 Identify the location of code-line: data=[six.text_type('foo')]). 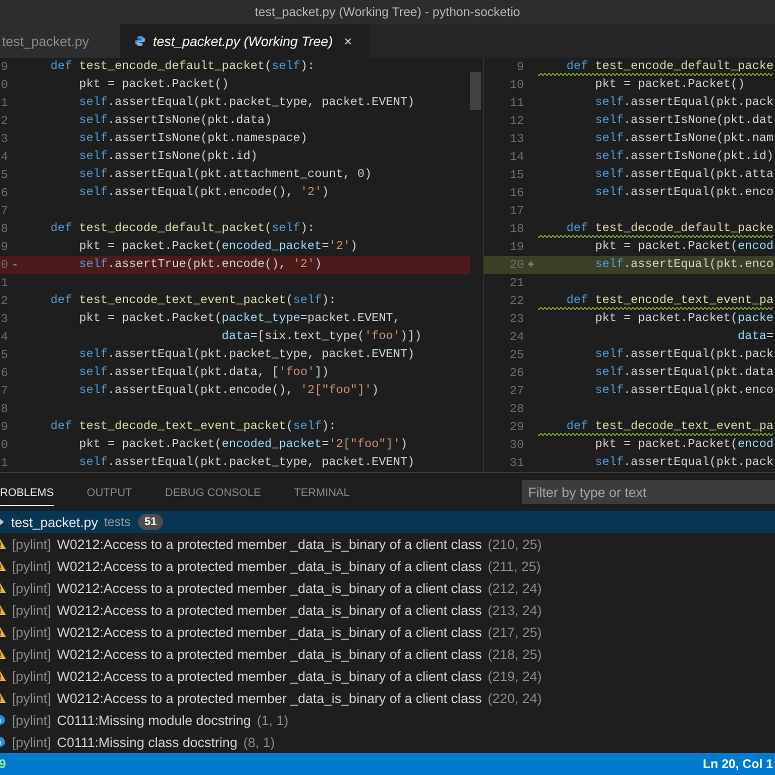
(321, 336).